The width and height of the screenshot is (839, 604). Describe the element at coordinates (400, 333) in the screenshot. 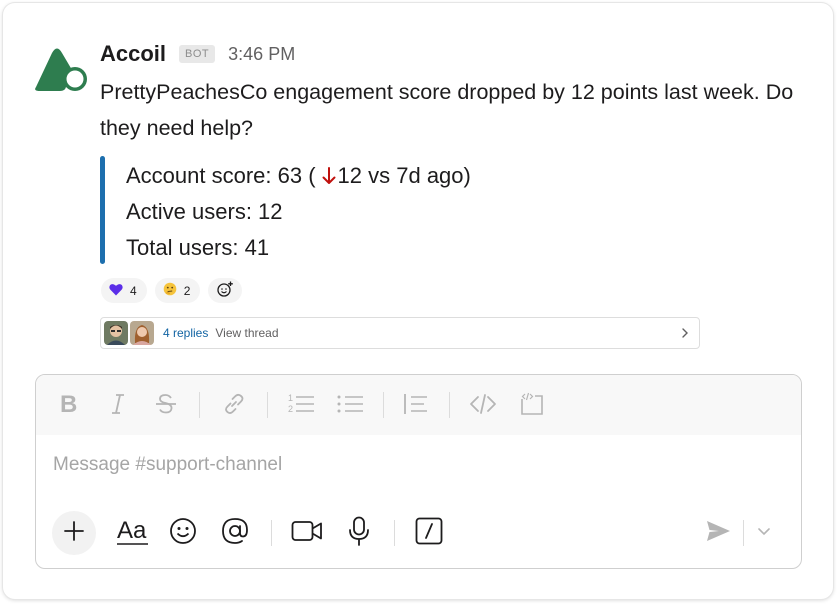

I see `thread-summary: 4 replies View thread` at that location.